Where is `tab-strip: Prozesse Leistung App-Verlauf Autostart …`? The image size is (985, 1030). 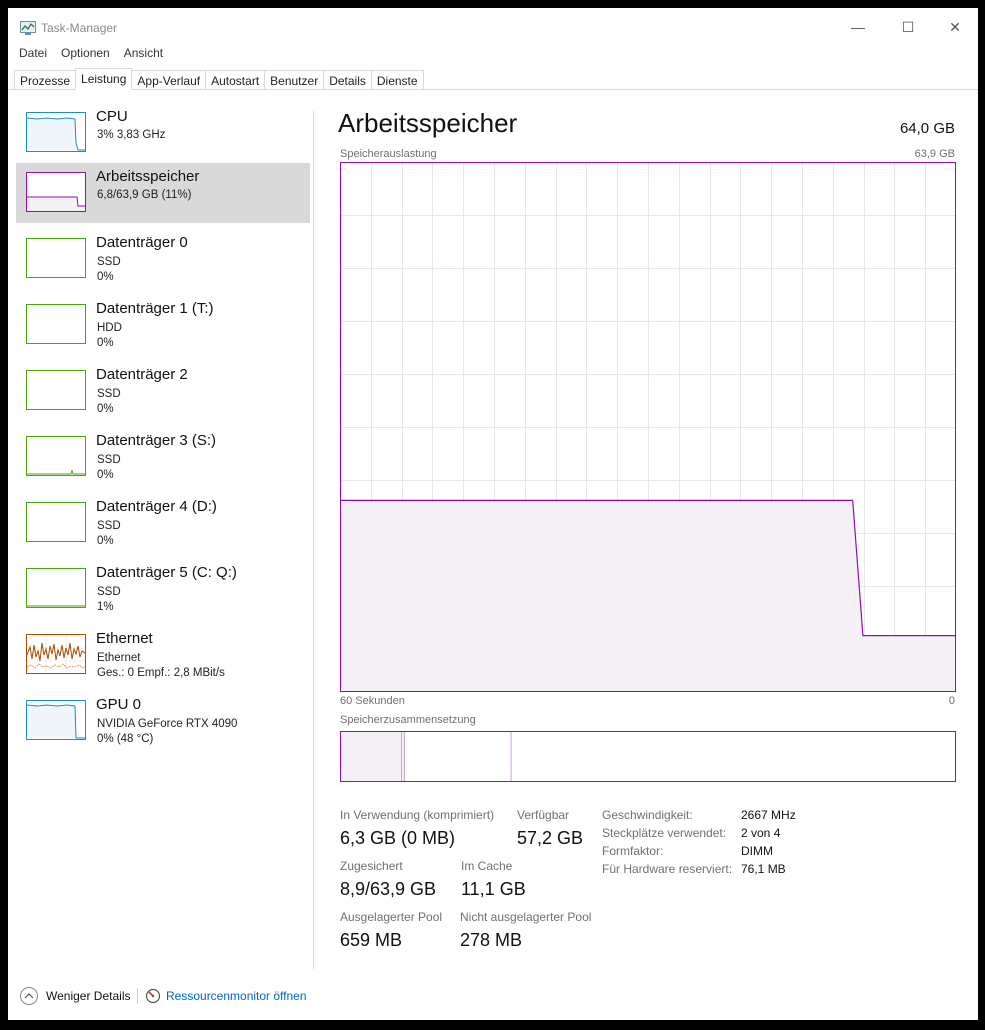 tab-strip: Prozesse Leistung App-Verlauf Autostart … is located at coordinates (219, 79).